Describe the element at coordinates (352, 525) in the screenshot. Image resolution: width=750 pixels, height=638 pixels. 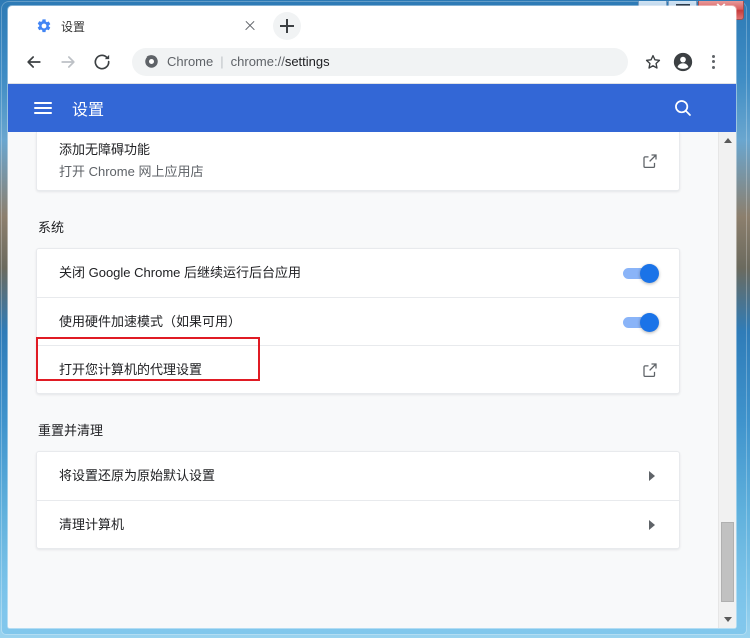
I see `row-labels: 清理计算机` at that location.